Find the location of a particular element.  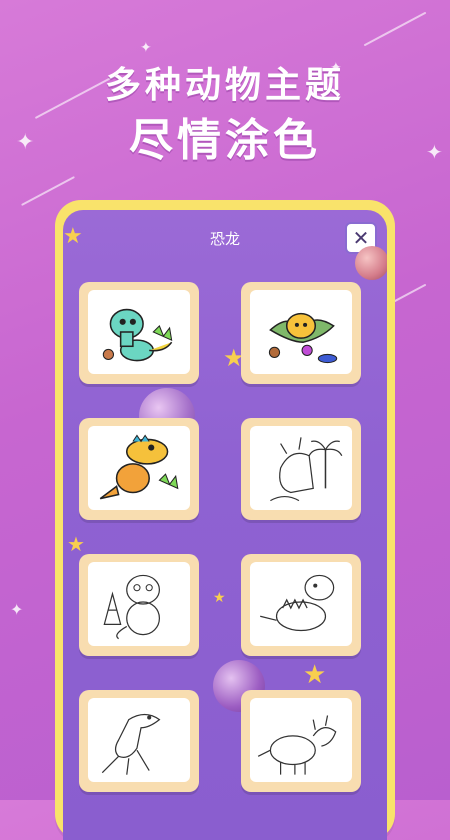

top-bar: 恐龙 ✕ is located at coordinates (225, 235).